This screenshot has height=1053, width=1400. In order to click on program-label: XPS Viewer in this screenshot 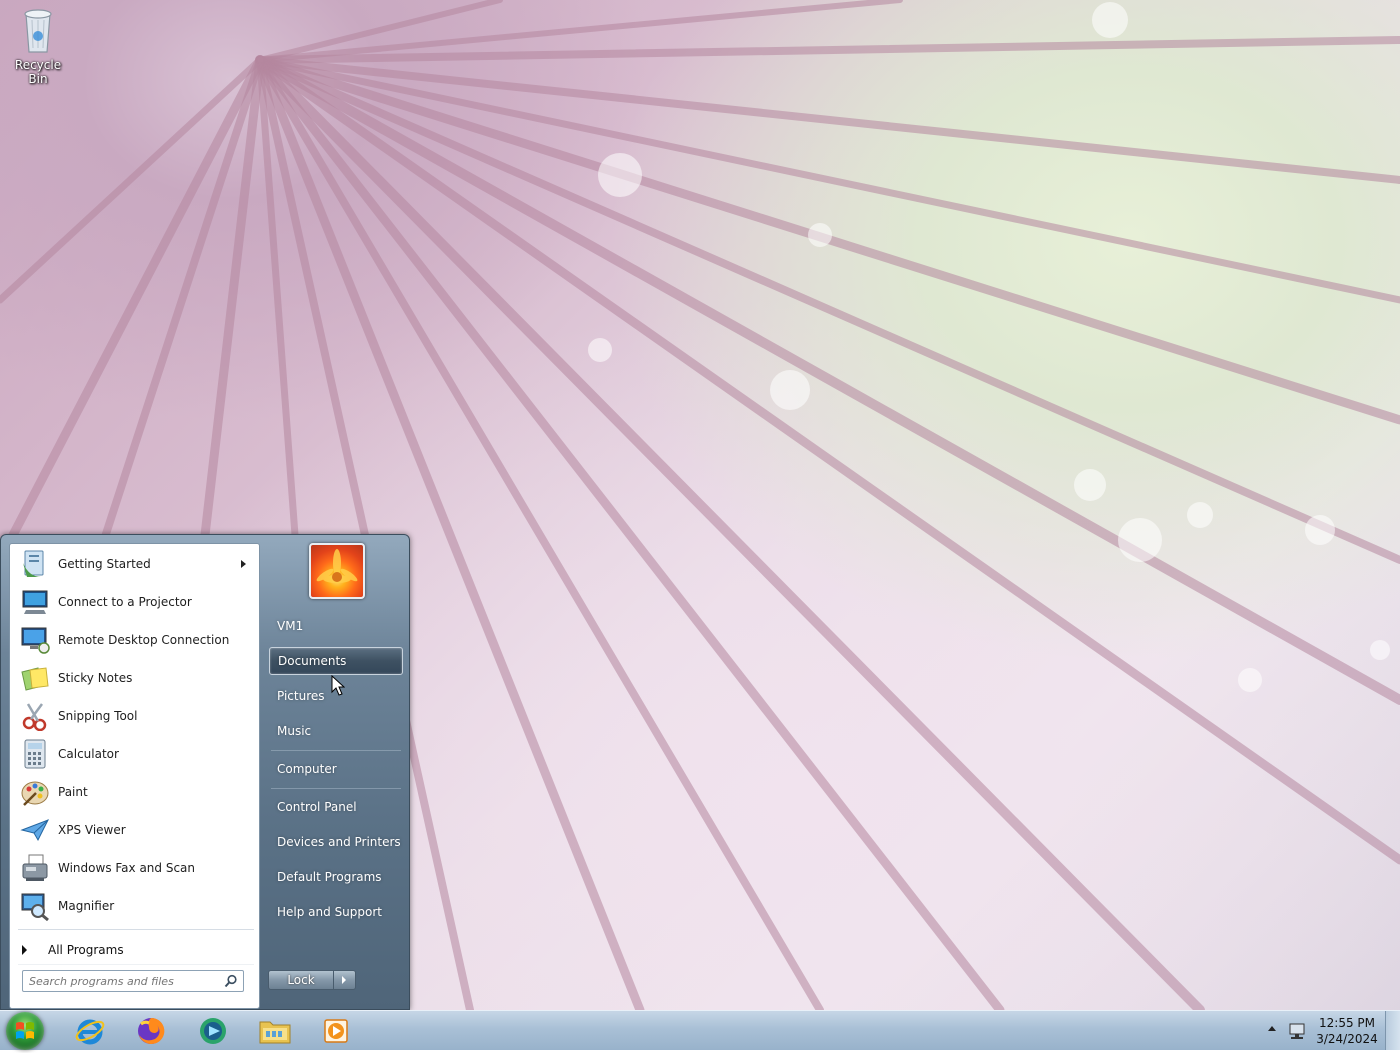, I will do `click(92, 830)`.